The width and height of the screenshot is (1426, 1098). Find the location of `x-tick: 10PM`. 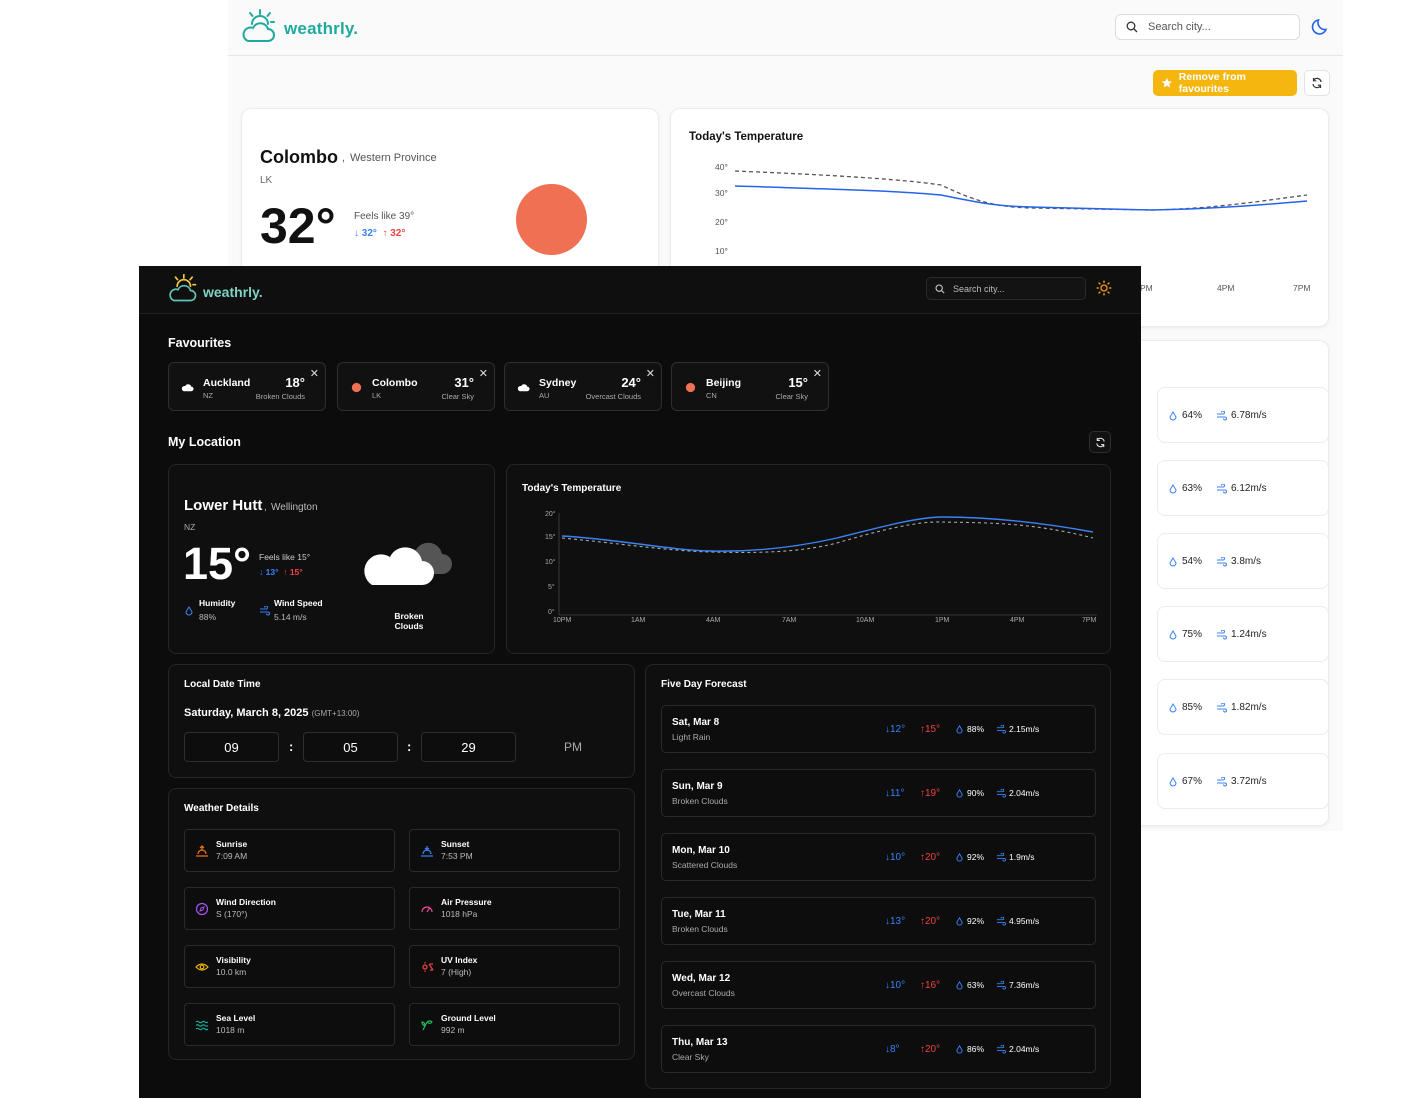

x-tick: 10PM is located at coordinates (562, 620).